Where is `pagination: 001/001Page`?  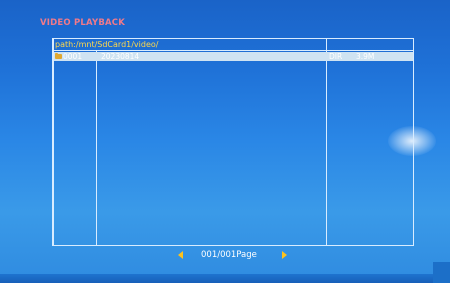 pagination: 001/001Page is located at coordinates (225, 256).